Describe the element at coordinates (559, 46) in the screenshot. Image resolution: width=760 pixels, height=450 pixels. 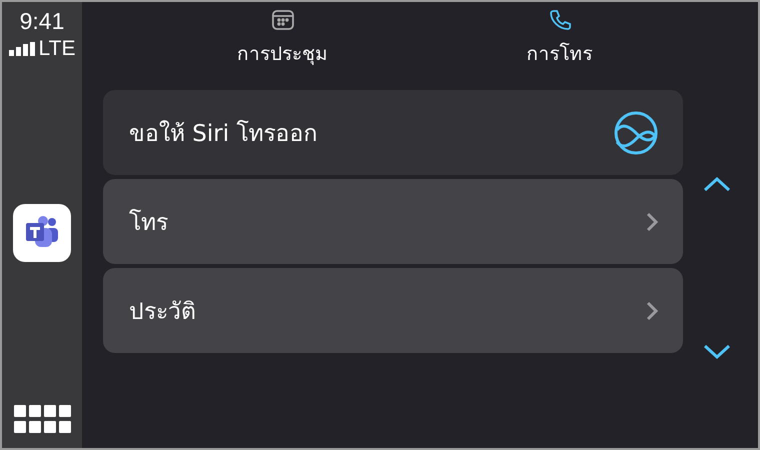
I see `tab: การโทร` at that location.